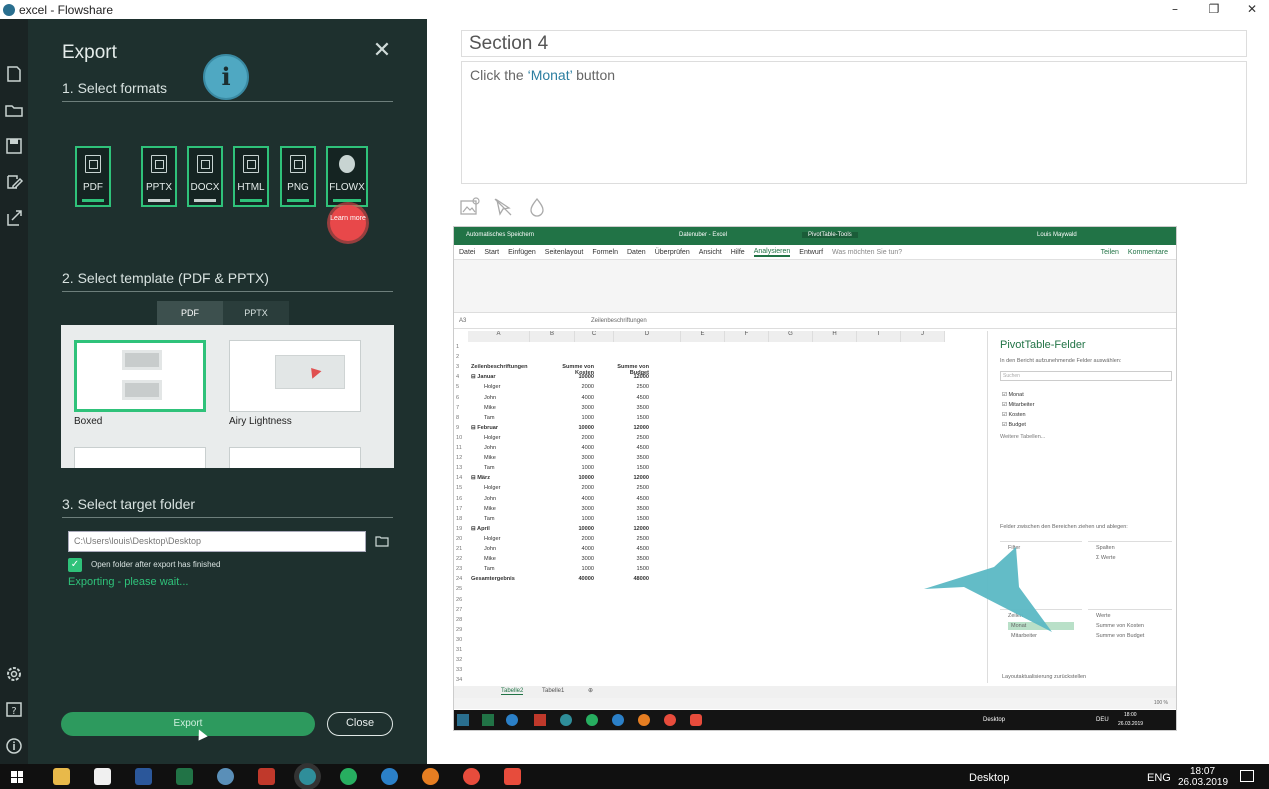  Describe the element at coordinates (791, 336) in the screenshot. I see `column-header: G` at that location.